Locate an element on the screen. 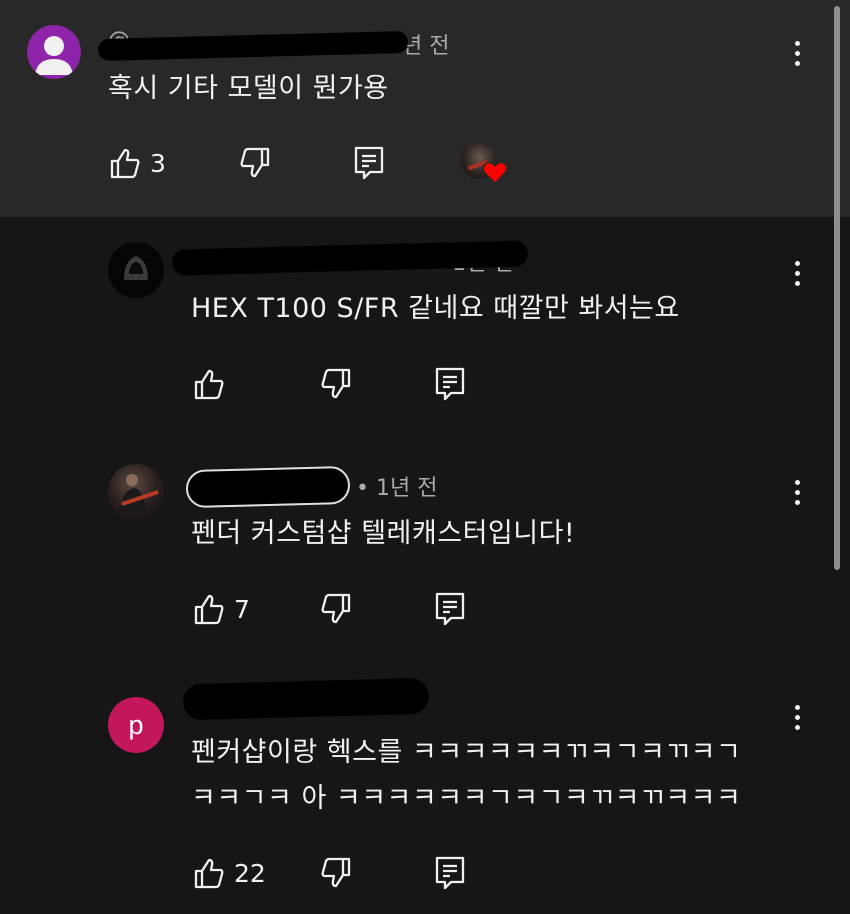 This screenshot has height=914, width=850. like-button: 3 is located at coordinates (137, 163).